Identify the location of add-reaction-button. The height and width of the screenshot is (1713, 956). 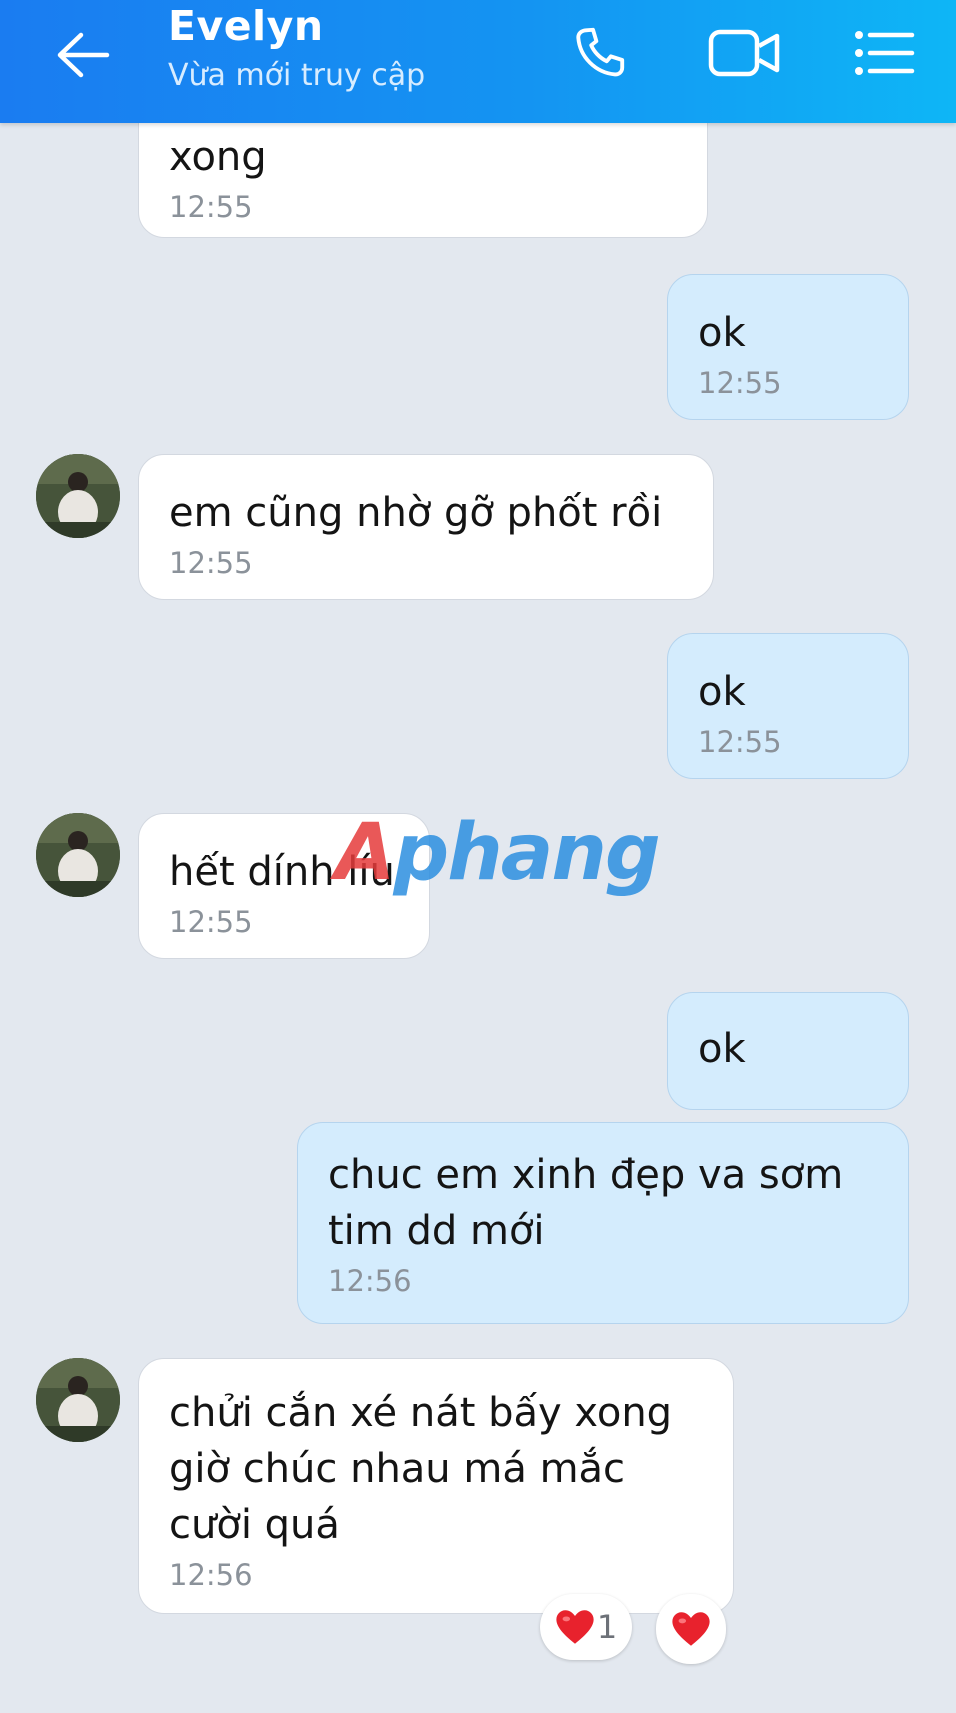
(691, 1629).